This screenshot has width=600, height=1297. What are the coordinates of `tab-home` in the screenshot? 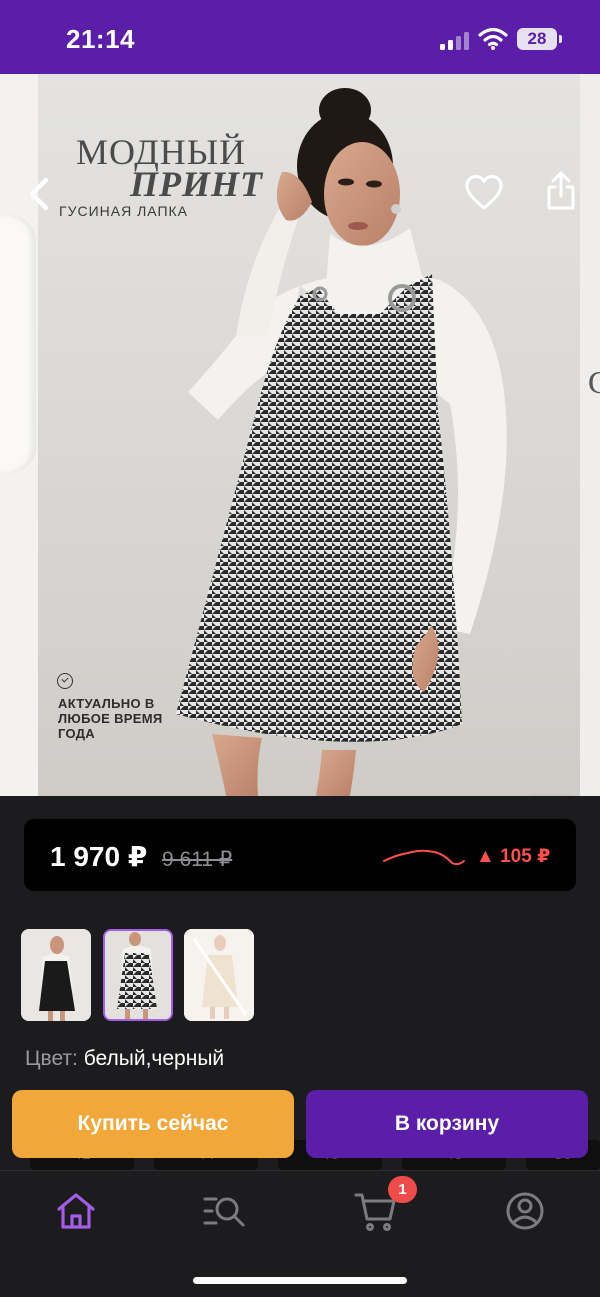 It's located at (76, 1211).